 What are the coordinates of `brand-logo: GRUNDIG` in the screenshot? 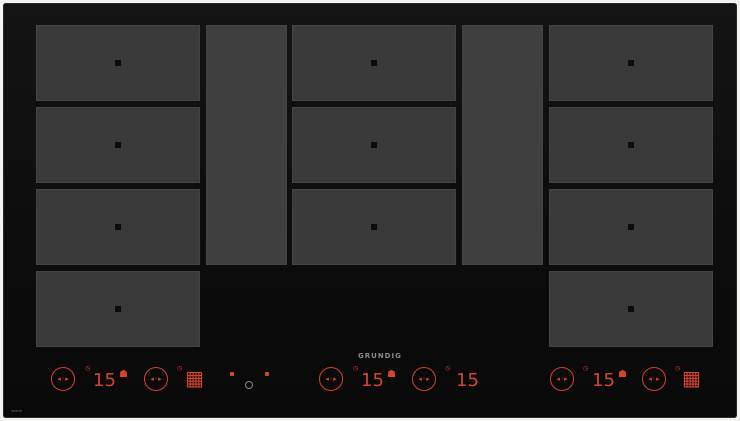 It's located at (380, 356).